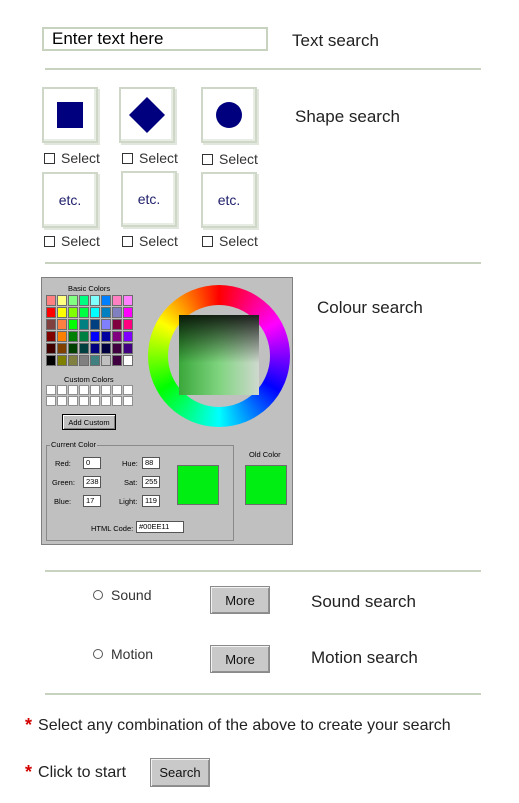 This screenshot has width=519, height=803. What do you see at coordinates (180, 772) in the screenshot?
I see `search-button: Search` at bounding box center [180, 772].